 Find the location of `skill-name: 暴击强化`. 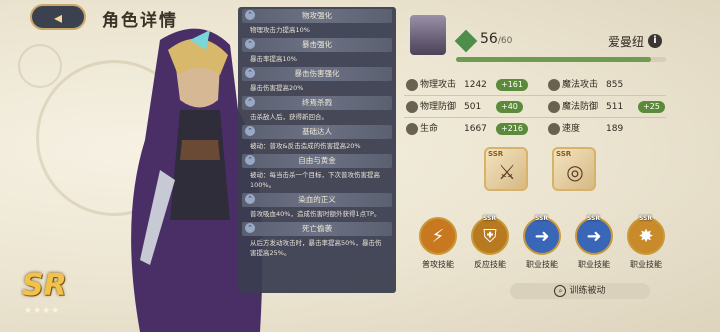

skill-name: 暴击强化 is located at coordinates (317, 44).